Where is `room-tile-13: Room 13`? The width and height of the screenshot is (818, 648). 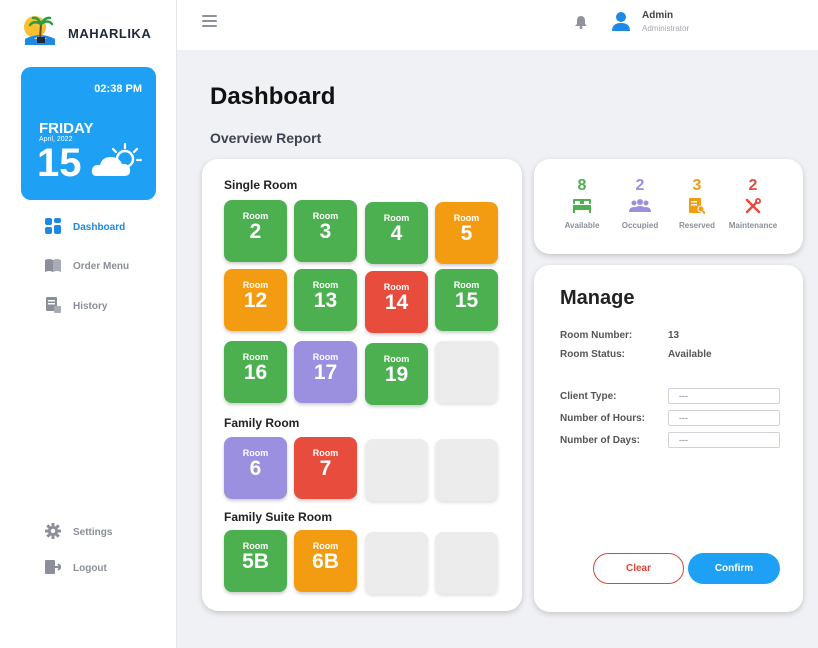
room-tile-13: Room 13 is located at coordinates (325, 300).